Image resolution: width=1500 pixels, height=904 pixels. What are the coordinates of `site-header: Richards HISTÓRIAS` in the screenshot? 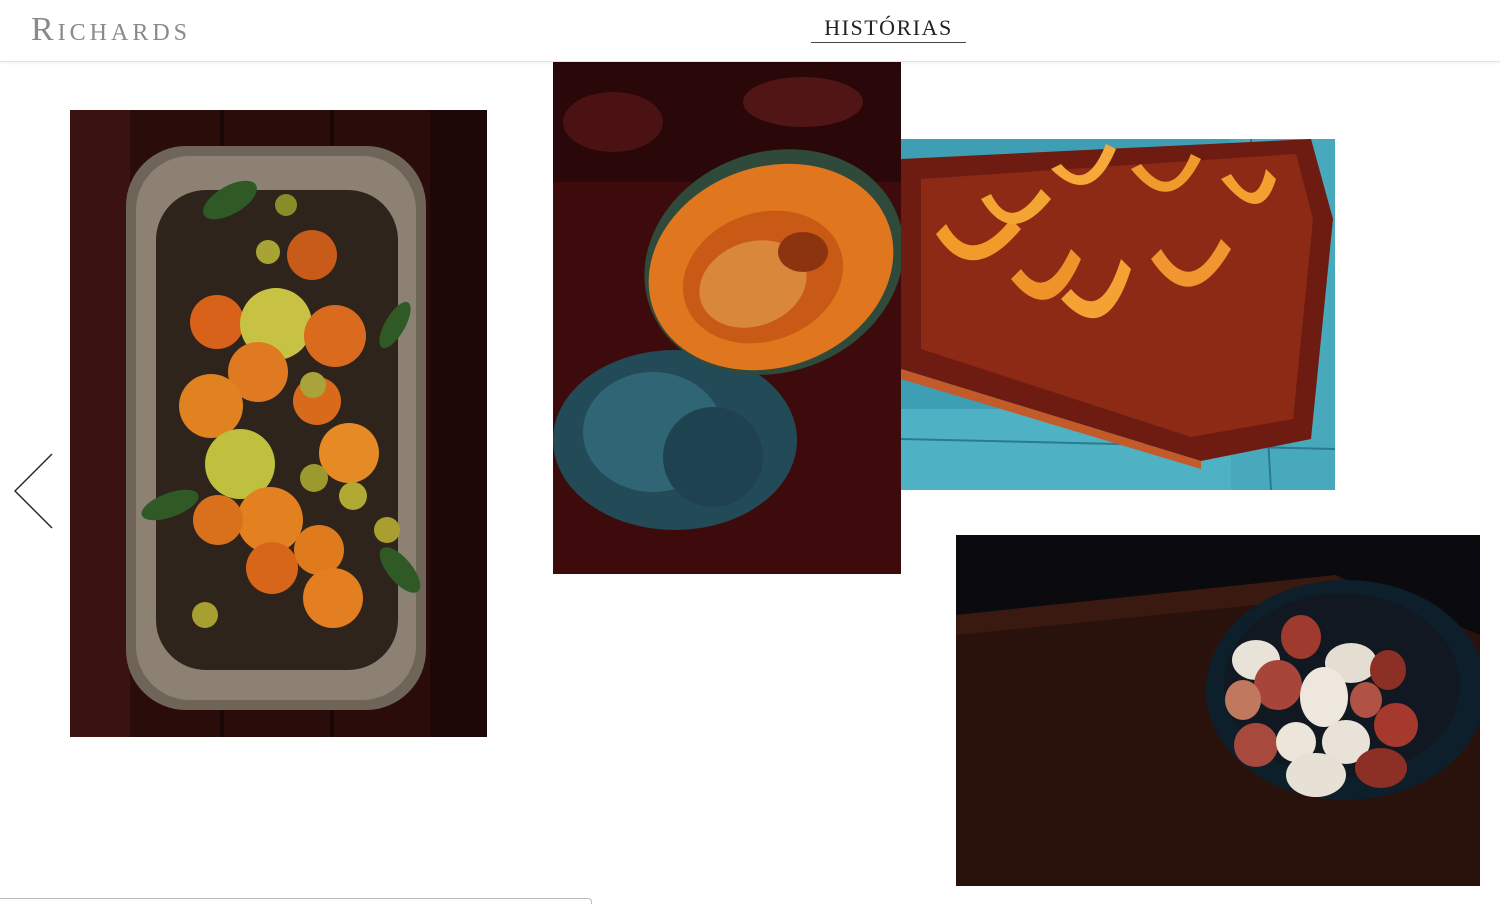 It's located at (750, 31).